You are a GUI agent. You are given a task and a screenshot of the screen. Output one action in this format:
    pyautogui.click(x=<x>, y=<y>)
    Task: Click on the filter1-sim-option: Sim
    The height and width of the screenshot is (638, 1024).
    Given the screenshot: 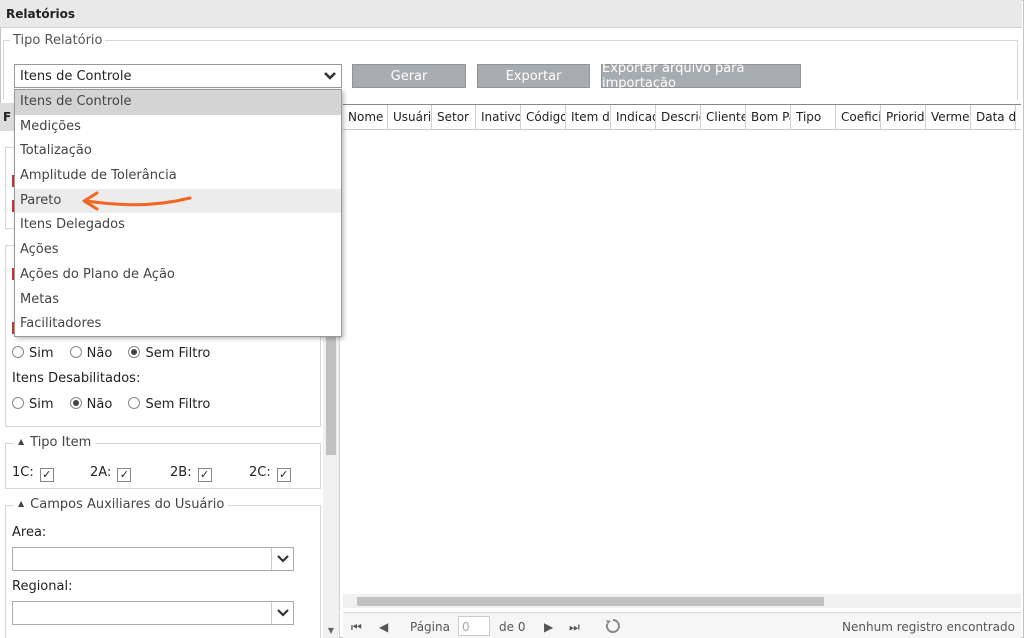 What is the action you would take?
    pyautogui.click(x=33, y=353)
    